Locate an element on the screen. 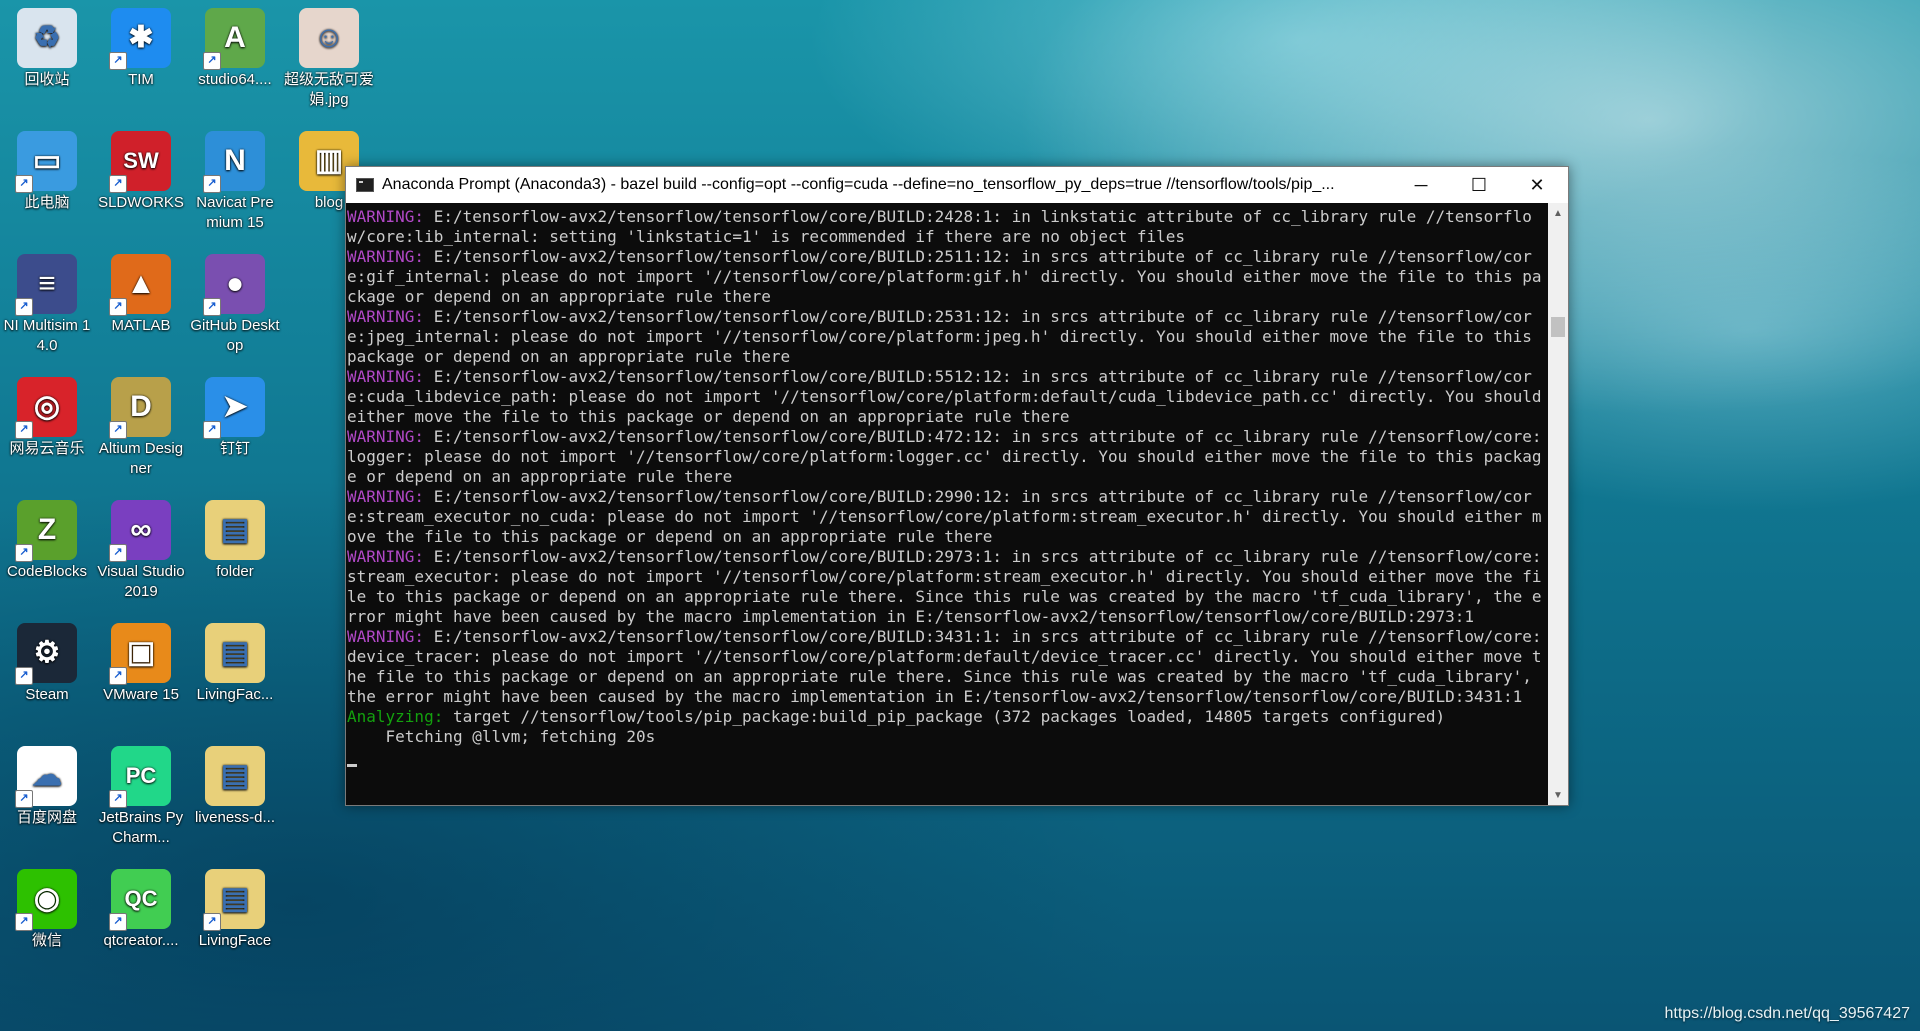 This screenshot has width=1920, height=1031. baidu-netdisk-icon: ☁ ↗ is located at coordinates (46, 777).